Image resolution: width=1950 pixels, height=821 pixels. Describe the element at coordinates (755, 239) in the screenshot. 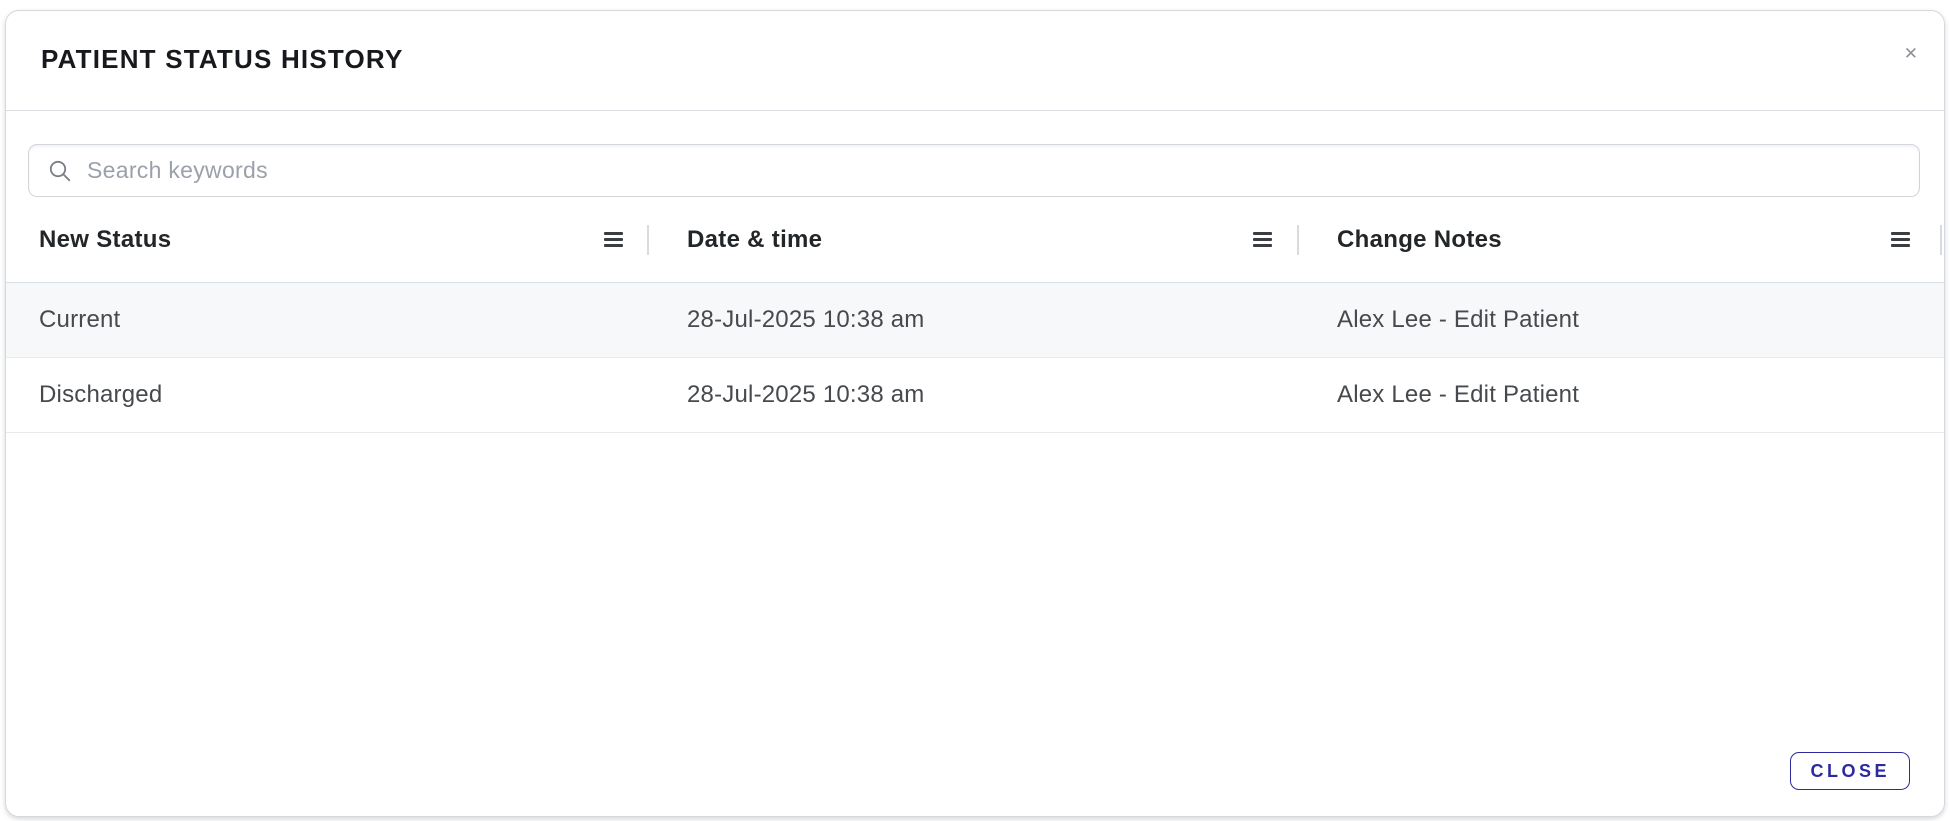

I see `column-label: Date & time` at that location.